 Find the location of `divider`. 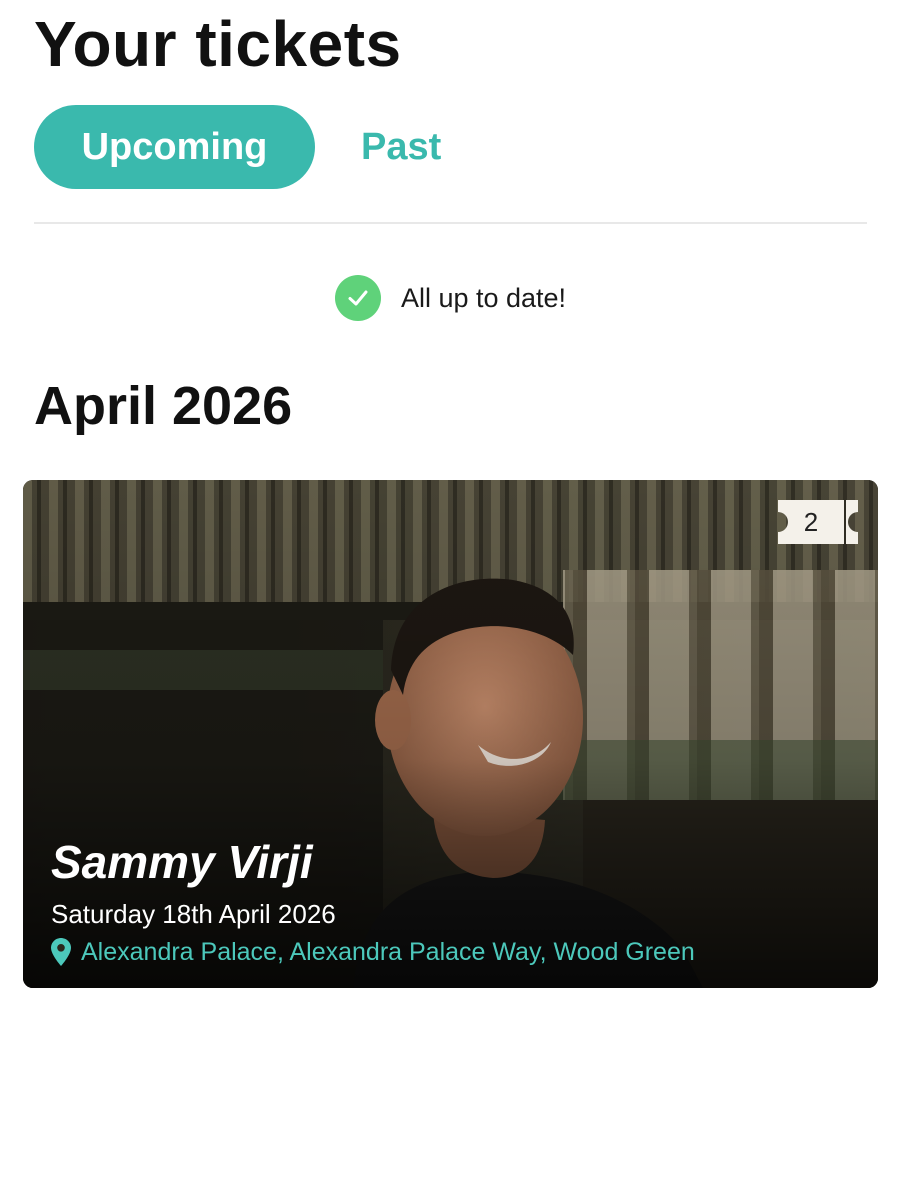

divider is located at coordinates (450, 223).